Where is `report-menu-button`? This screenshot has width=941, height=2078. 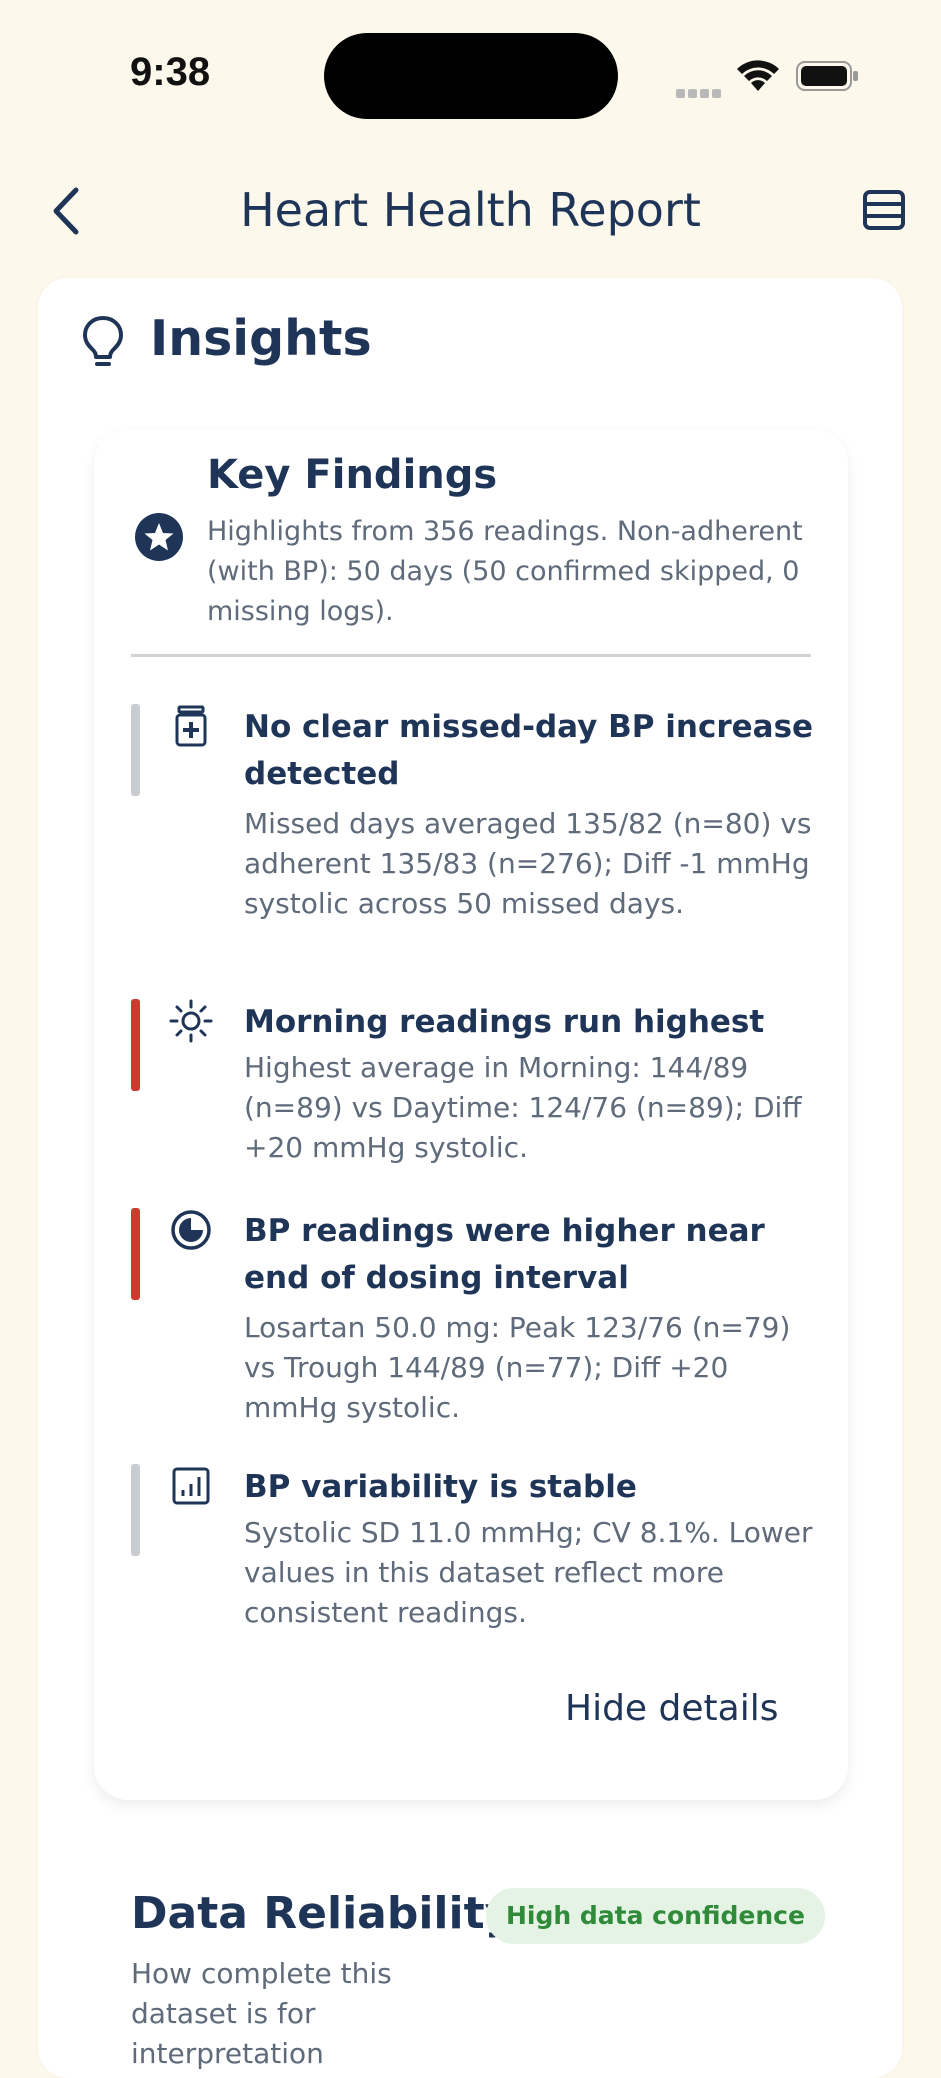
report-menu-button is located at coordinates (884, 210).